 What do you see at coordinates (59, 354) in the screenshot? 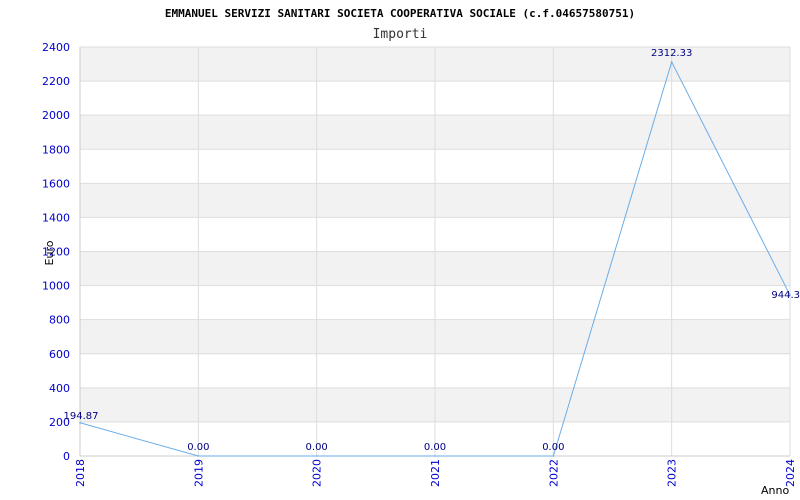
I see `y-tick-label: 600` at bounding box center [59, 354].